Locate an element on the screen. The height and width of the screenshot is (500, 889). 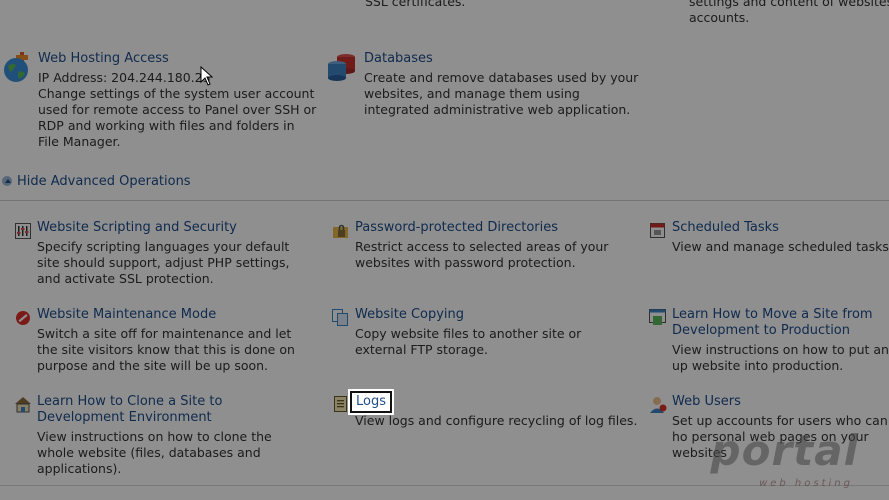
website-maintenance-link: Website Maintenance Mode is located at coordinates (174, 315).